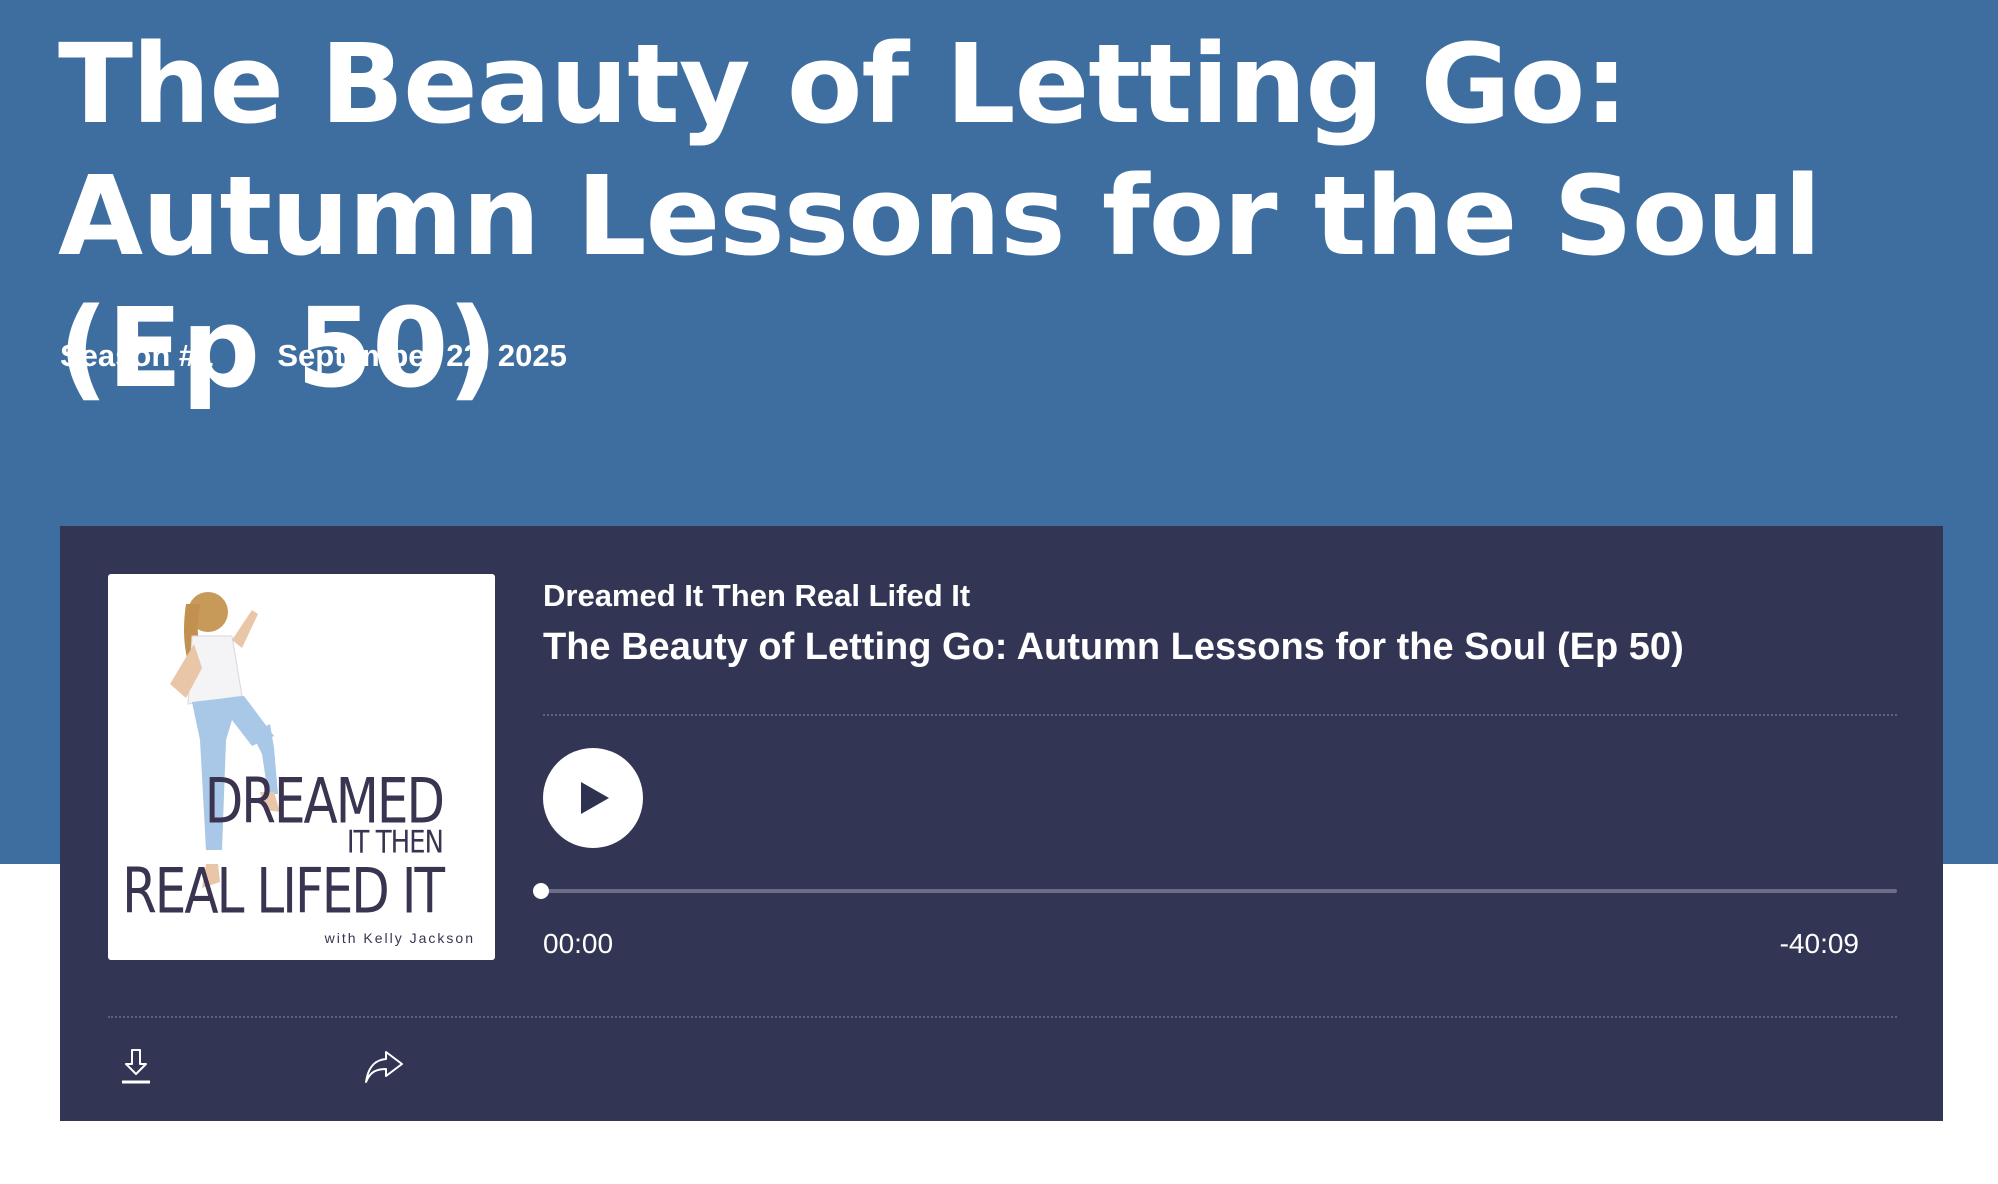  I want to click on season-label: Season #1, so click(137, 355).